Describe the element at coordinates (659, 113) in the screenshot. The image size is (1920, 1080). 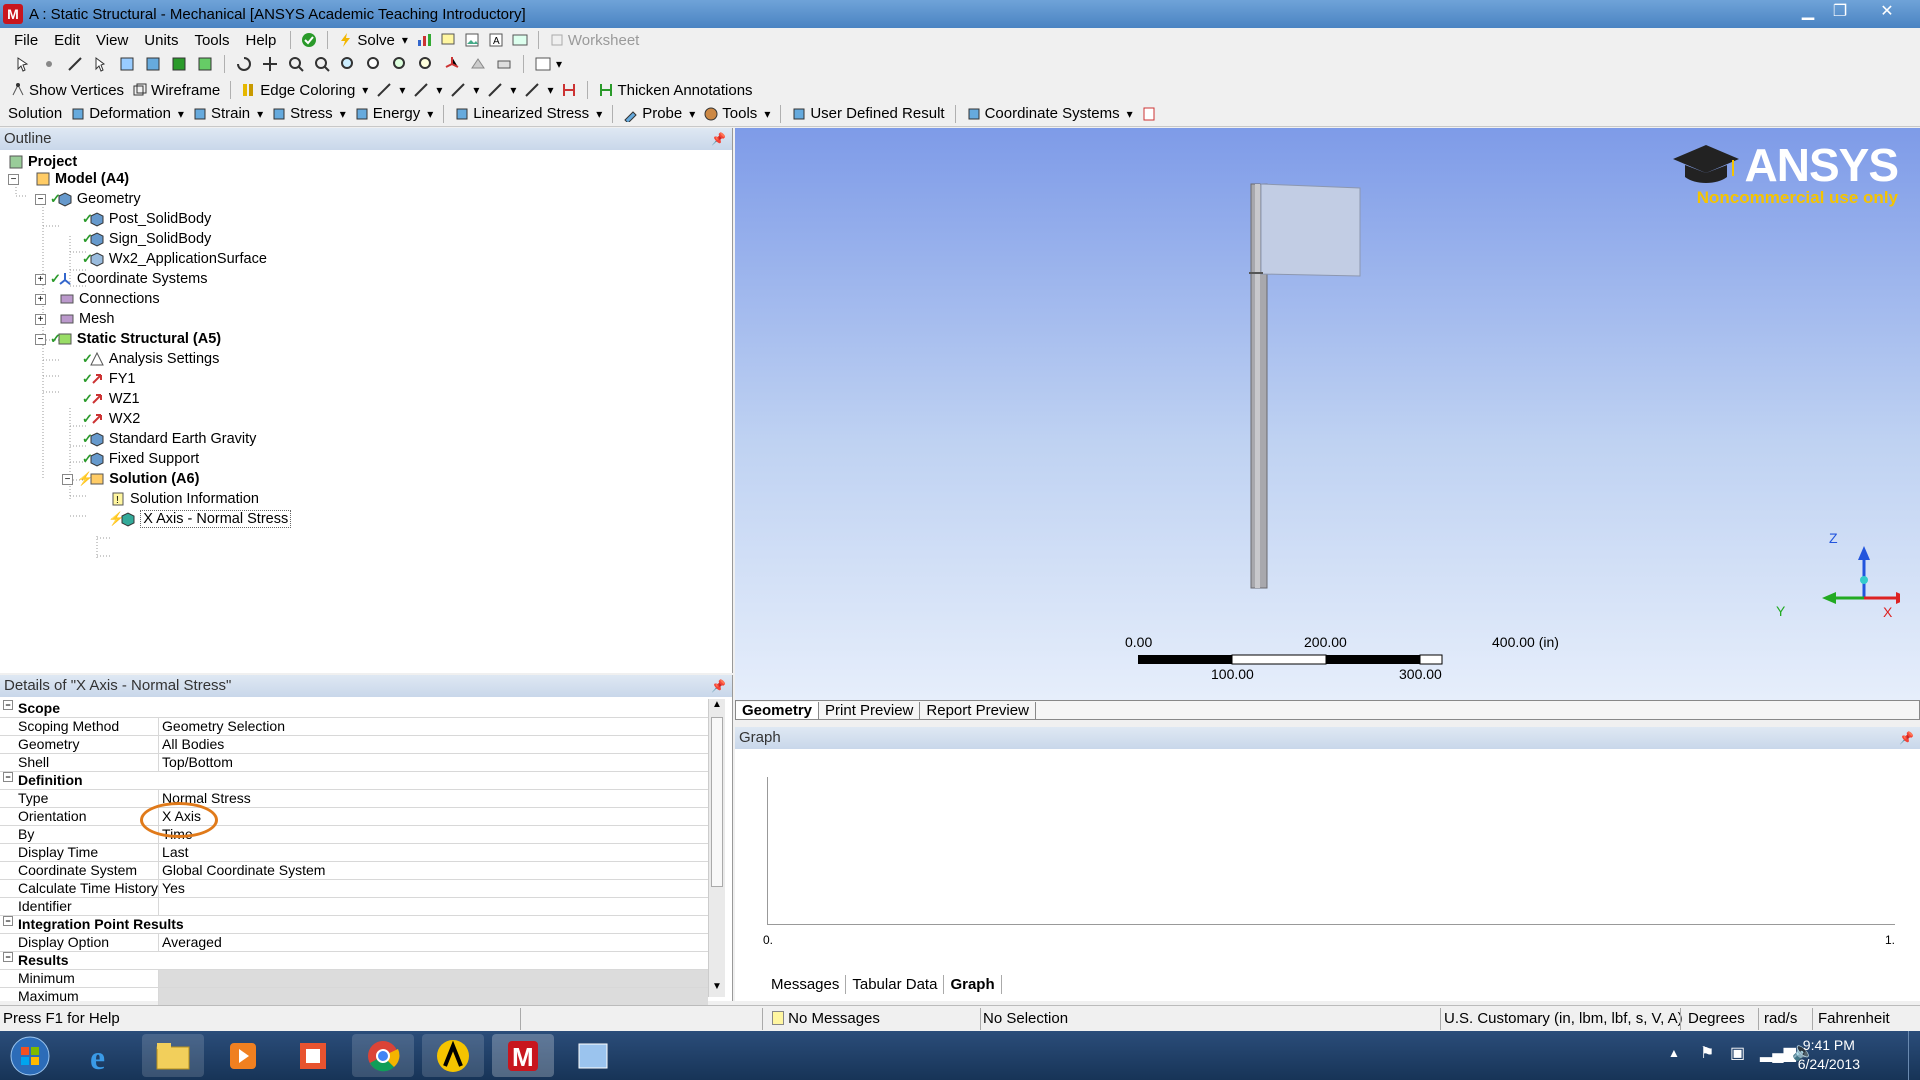
I see `probe-dropdown: Probe` at that location.